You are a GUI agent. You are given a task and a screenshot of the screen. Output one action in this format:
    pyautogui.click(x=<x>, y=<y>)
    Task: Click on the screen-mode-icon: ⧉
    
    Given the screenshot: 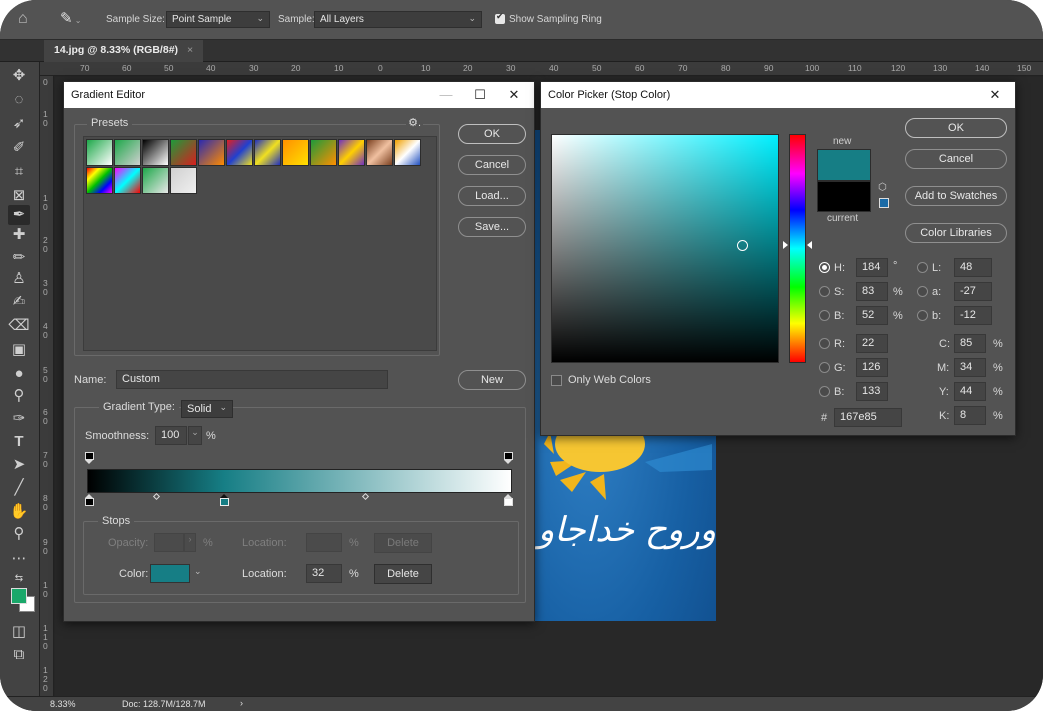 What is the action you would take?
    pyautogui.click(x=19, y=655)
    